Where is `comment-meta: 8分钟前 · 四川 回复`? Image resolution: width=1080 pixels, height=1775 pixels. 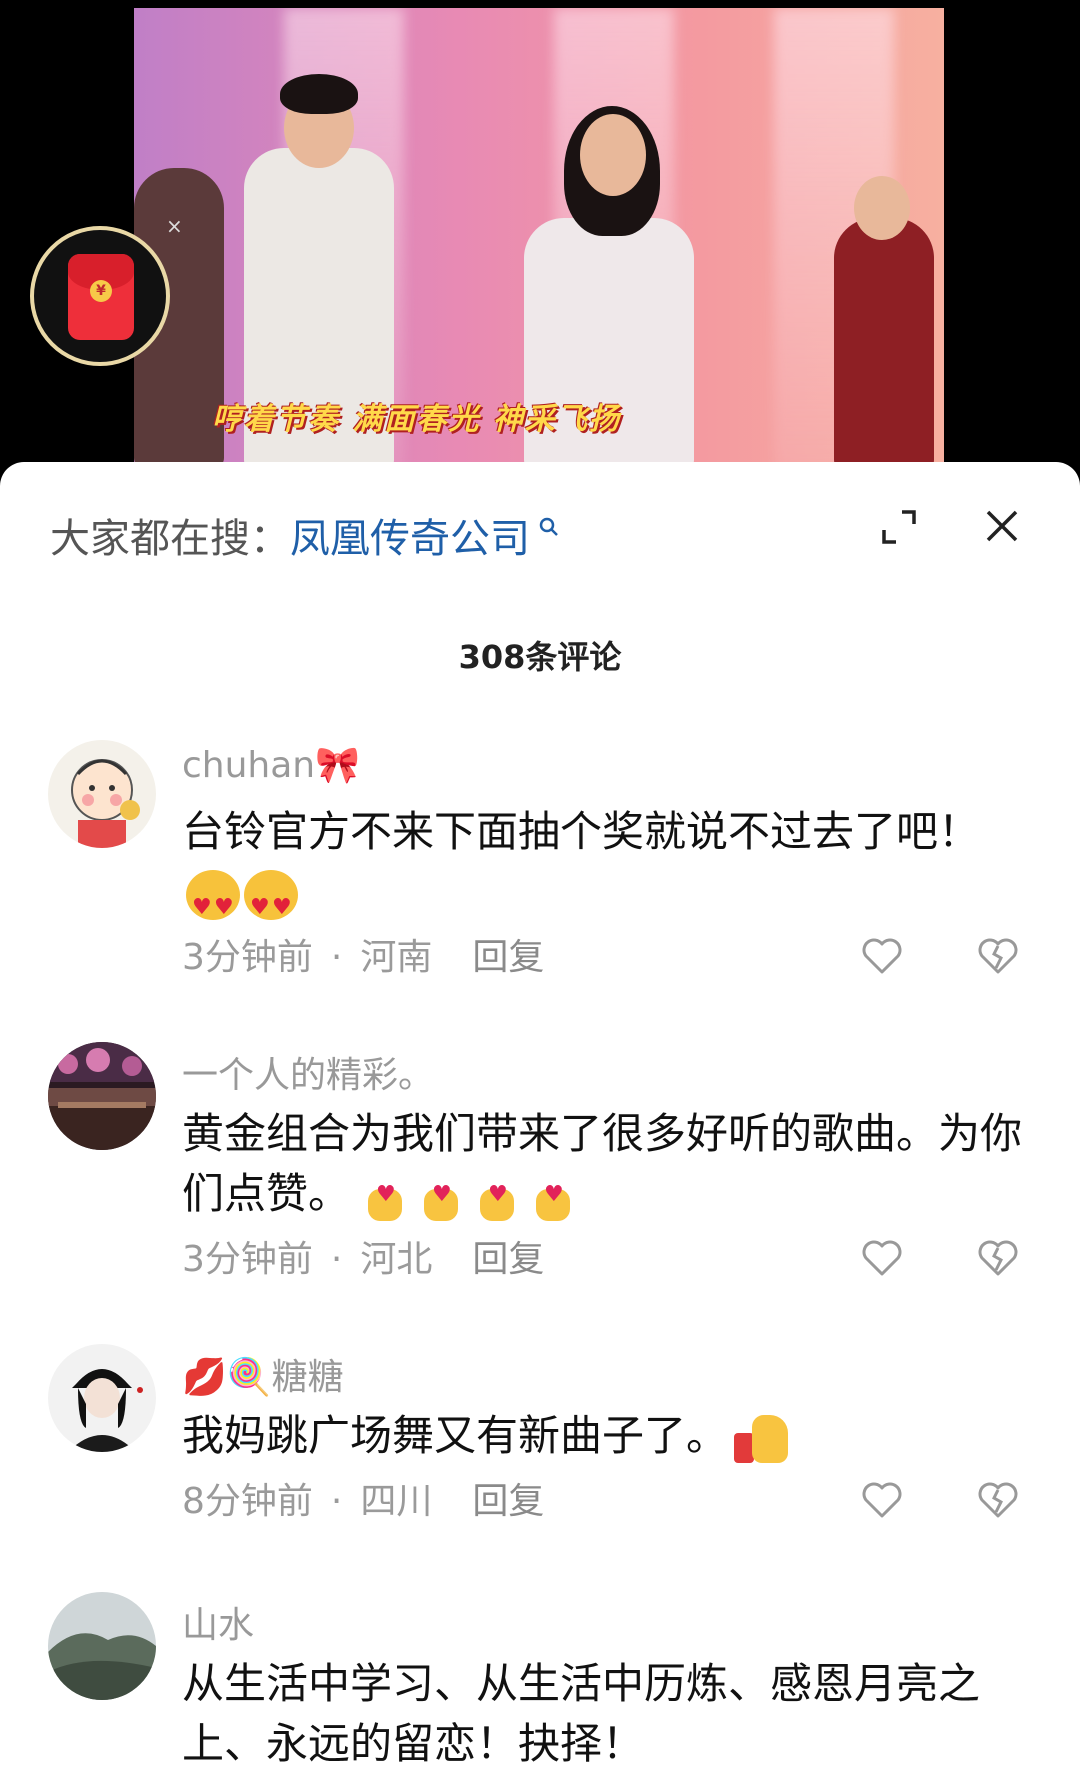 comment-meta: 8分钟前 · 四川 回复 is located at coordinates (363, 1498).